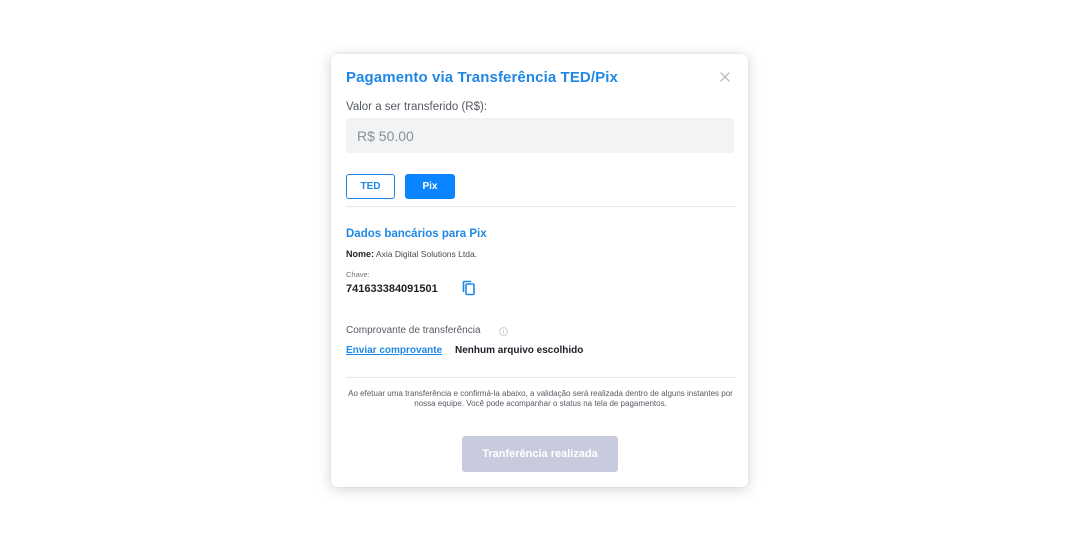  Describe the element at coordinates (426, 254) in the screenshot. I see `name-value: Axia Digital Solutions Ltda.` at that location.